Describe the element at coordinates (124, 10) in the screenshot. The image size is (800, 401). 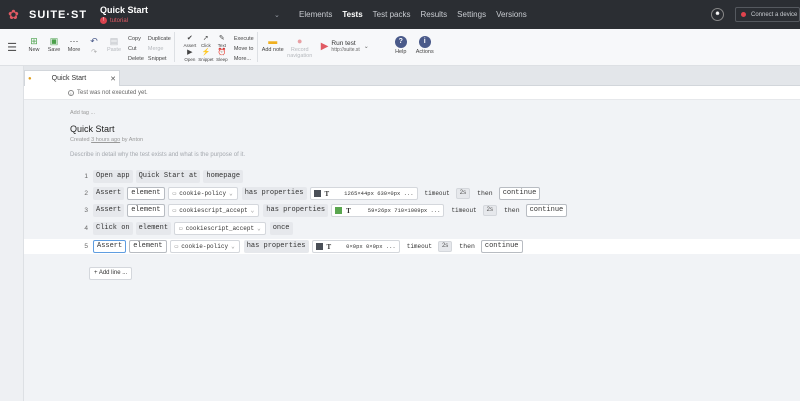
I see `project-title: Quick Start` at that location.